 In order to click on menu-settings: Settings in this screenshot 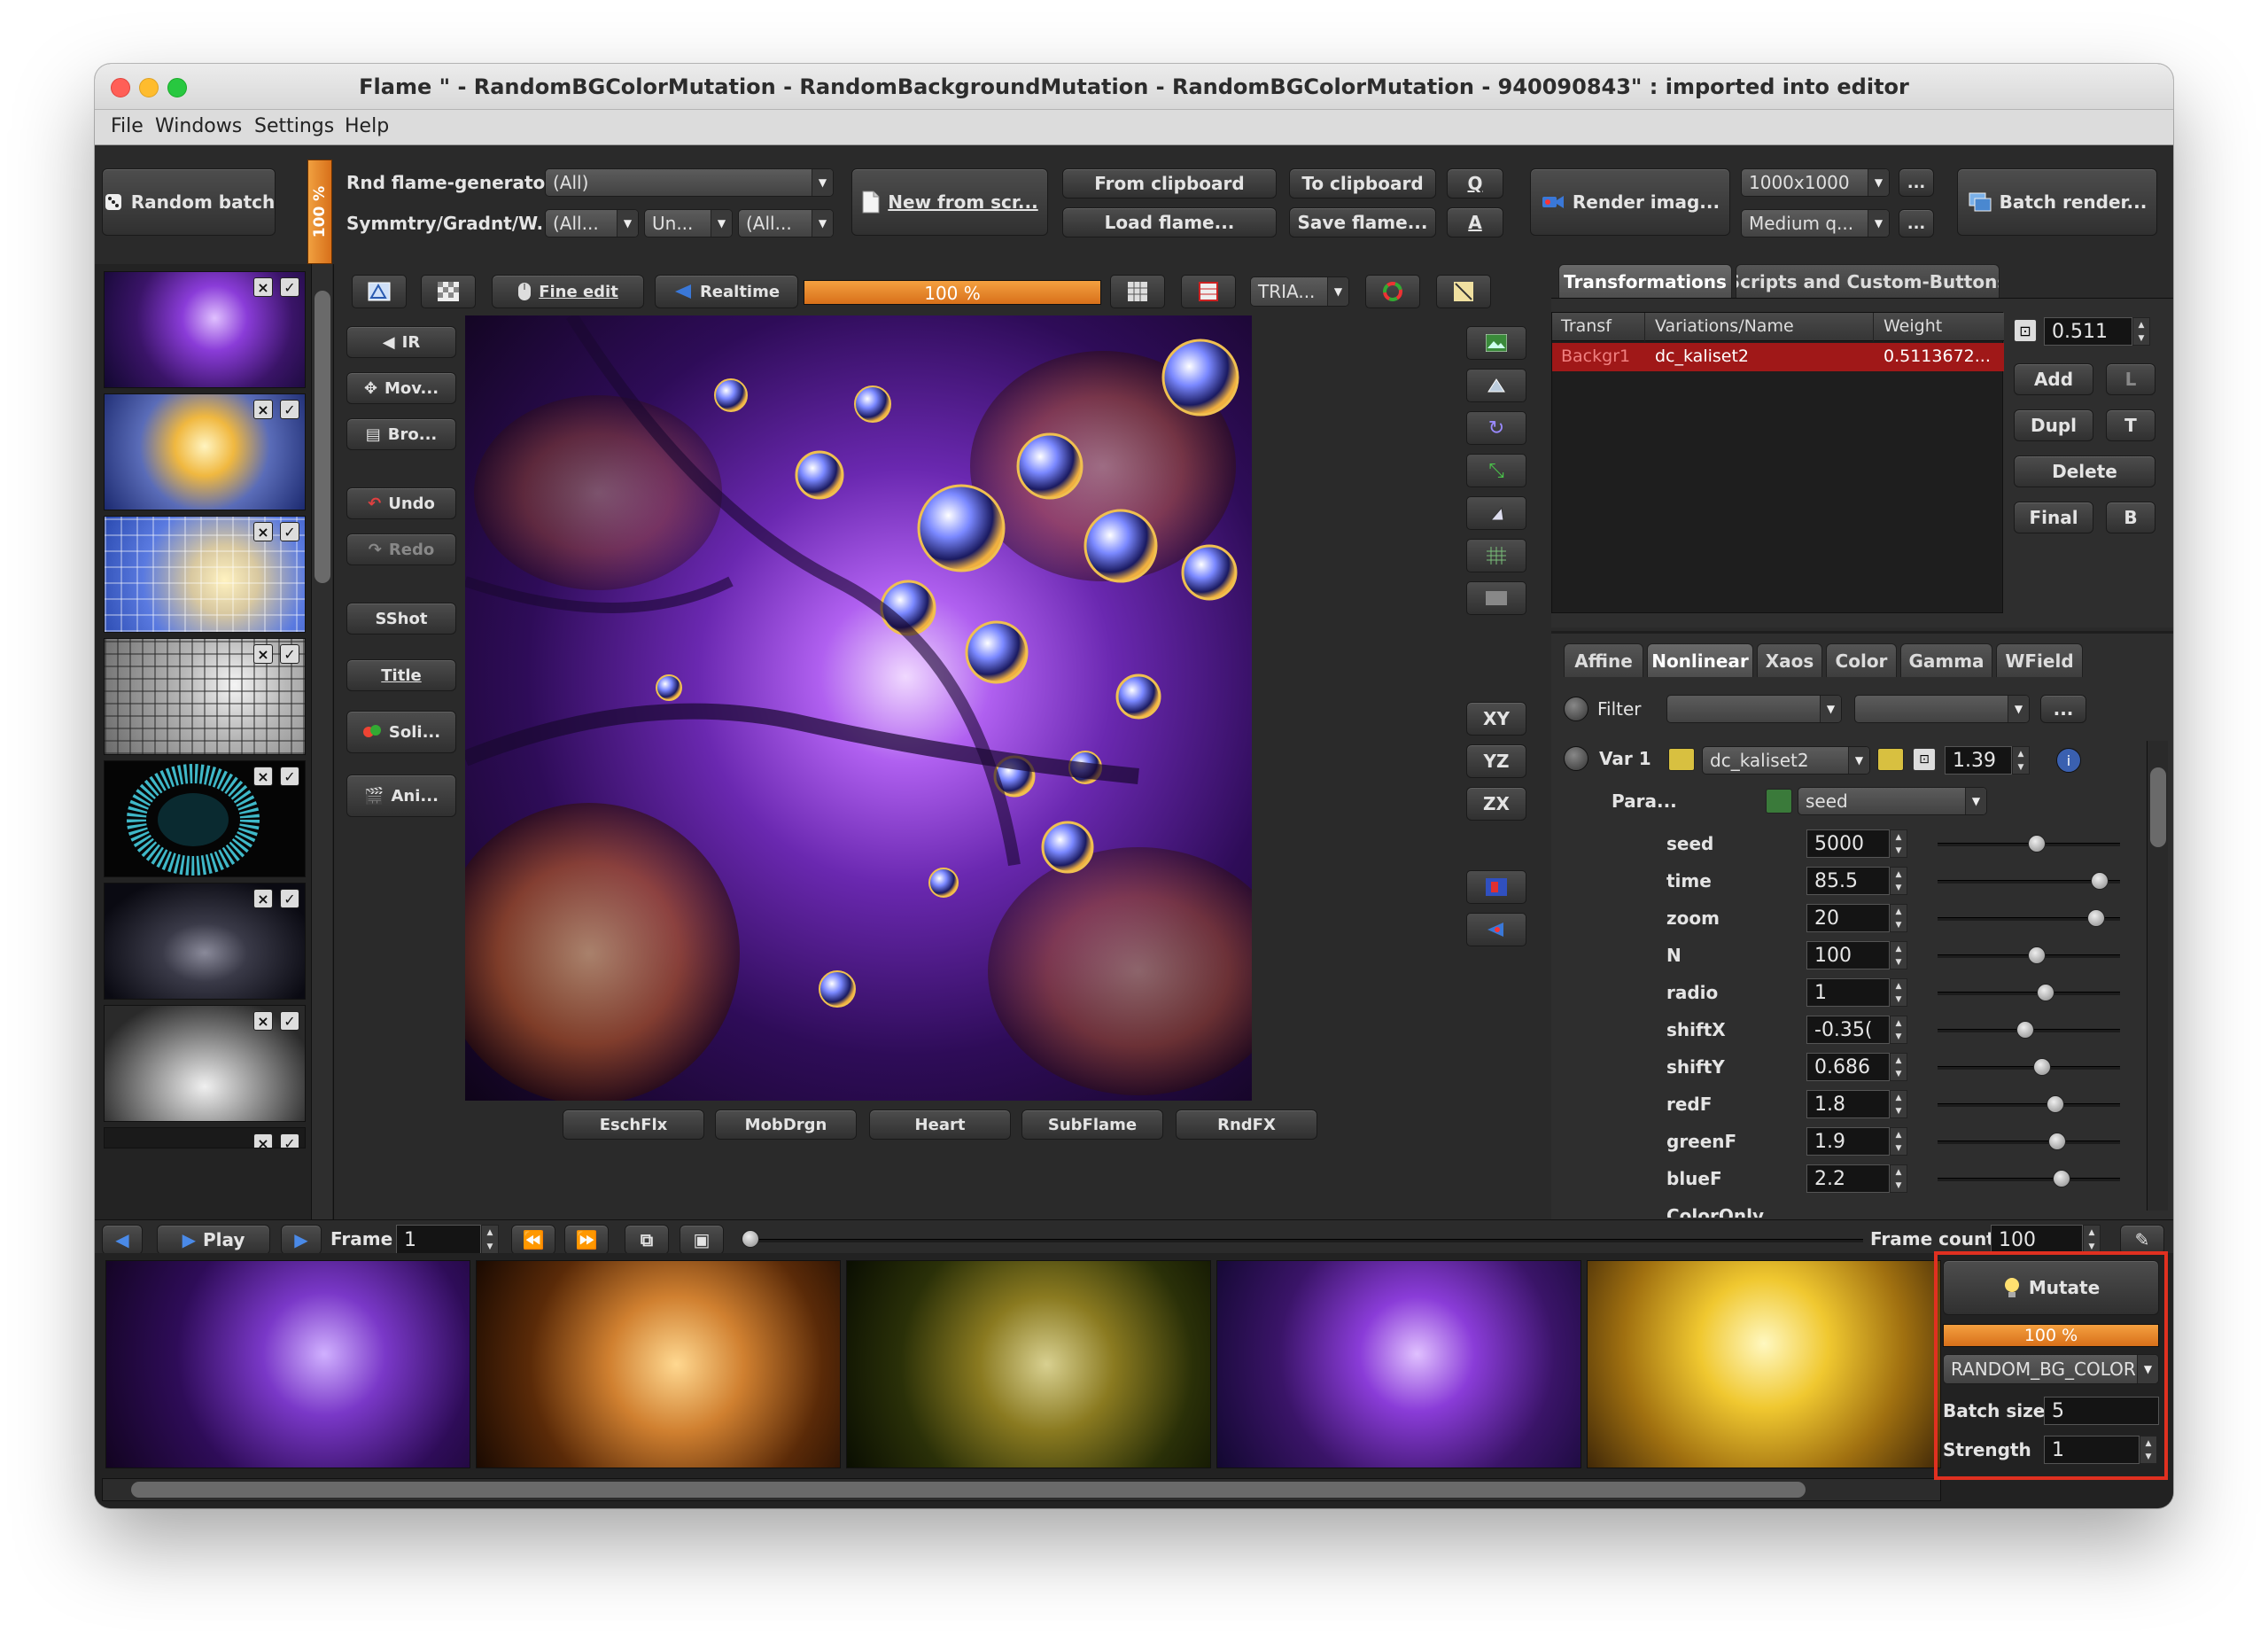, I will do `click(294, 126)`.